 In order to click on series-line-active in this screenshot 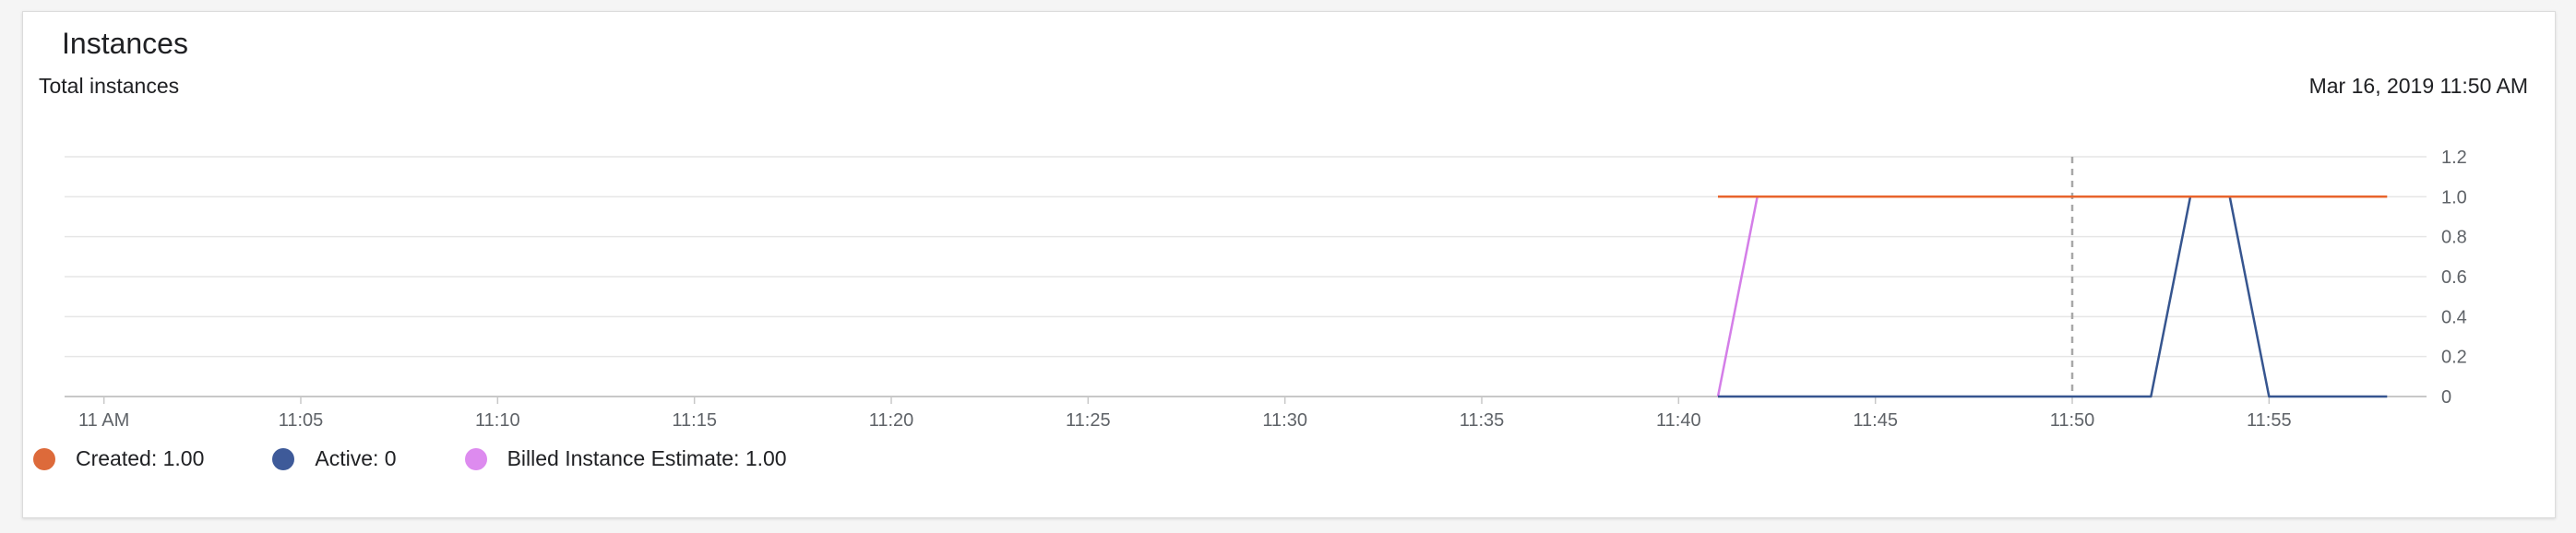, I will do `click(2053, 296)`.